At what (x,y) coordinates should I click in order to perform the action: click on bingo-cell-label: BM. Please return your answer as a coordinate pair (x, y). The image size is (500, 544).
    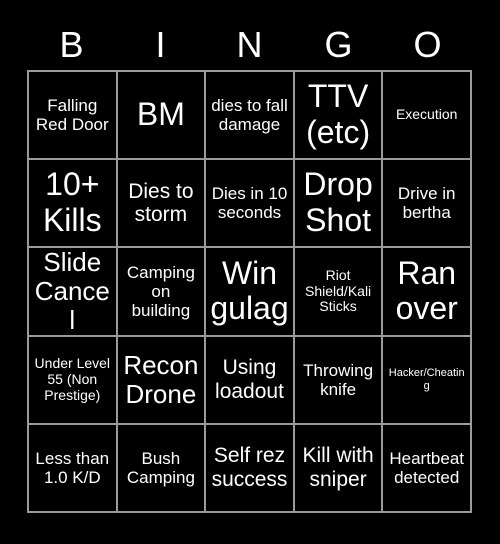
    Looking at the image, I should click on (160, 114).